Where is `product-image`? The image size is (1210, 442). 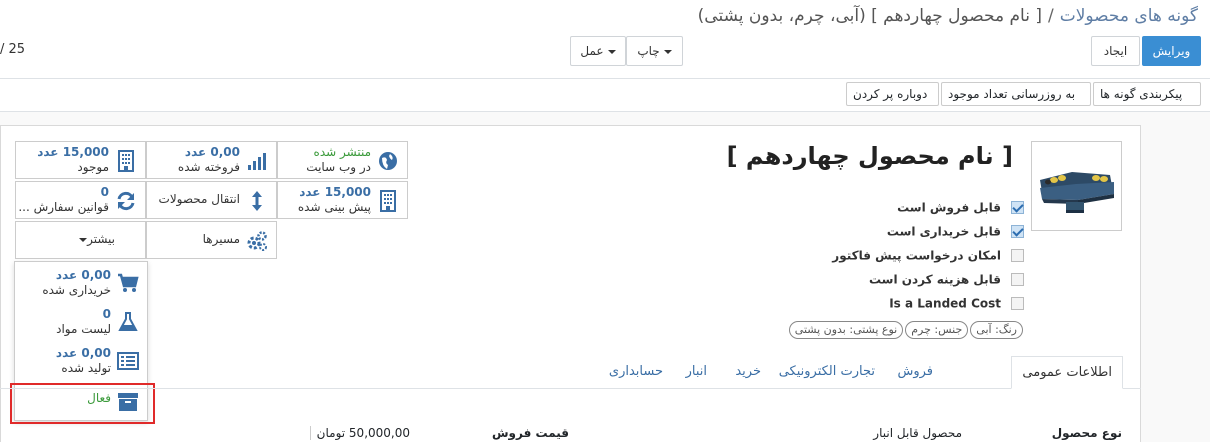
product-image is located at coordinates (1076, 186).